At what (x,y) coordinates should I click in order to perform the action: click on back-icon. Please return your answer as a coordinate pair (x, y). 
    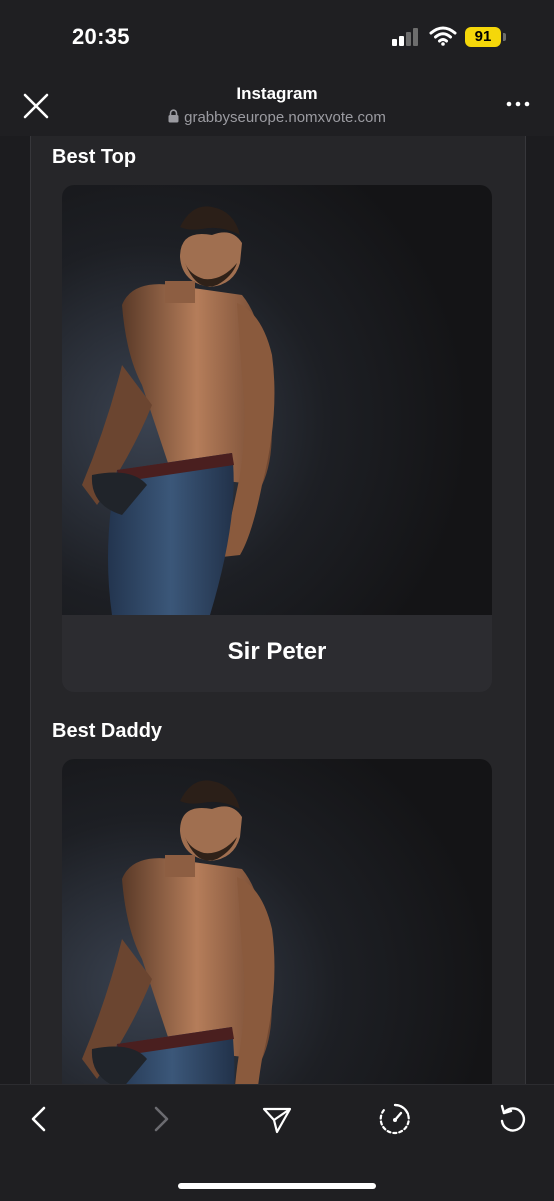
    Looking at the image, I should click on (40, 1119).